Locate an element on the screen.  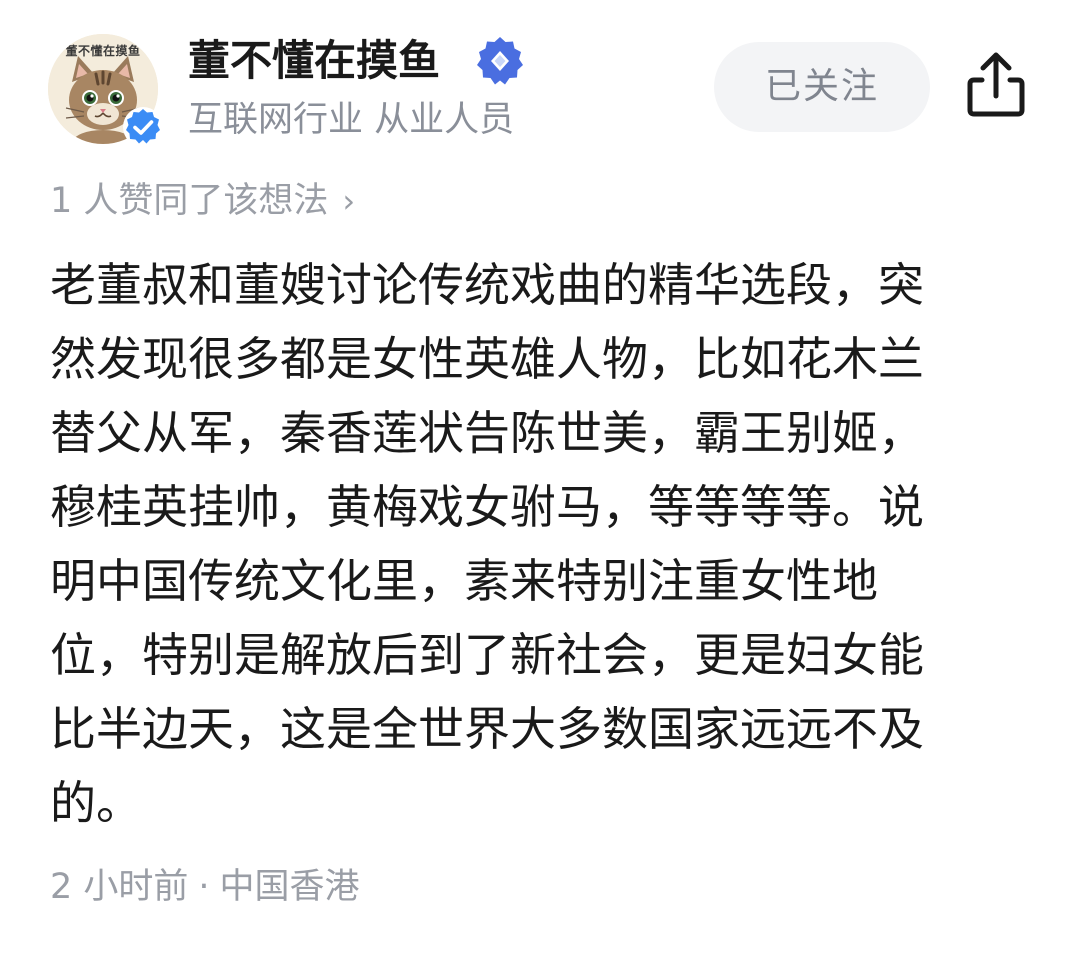
likes-summary-text: 1 人赞同了该想法 is located at coordinates (189, 201).